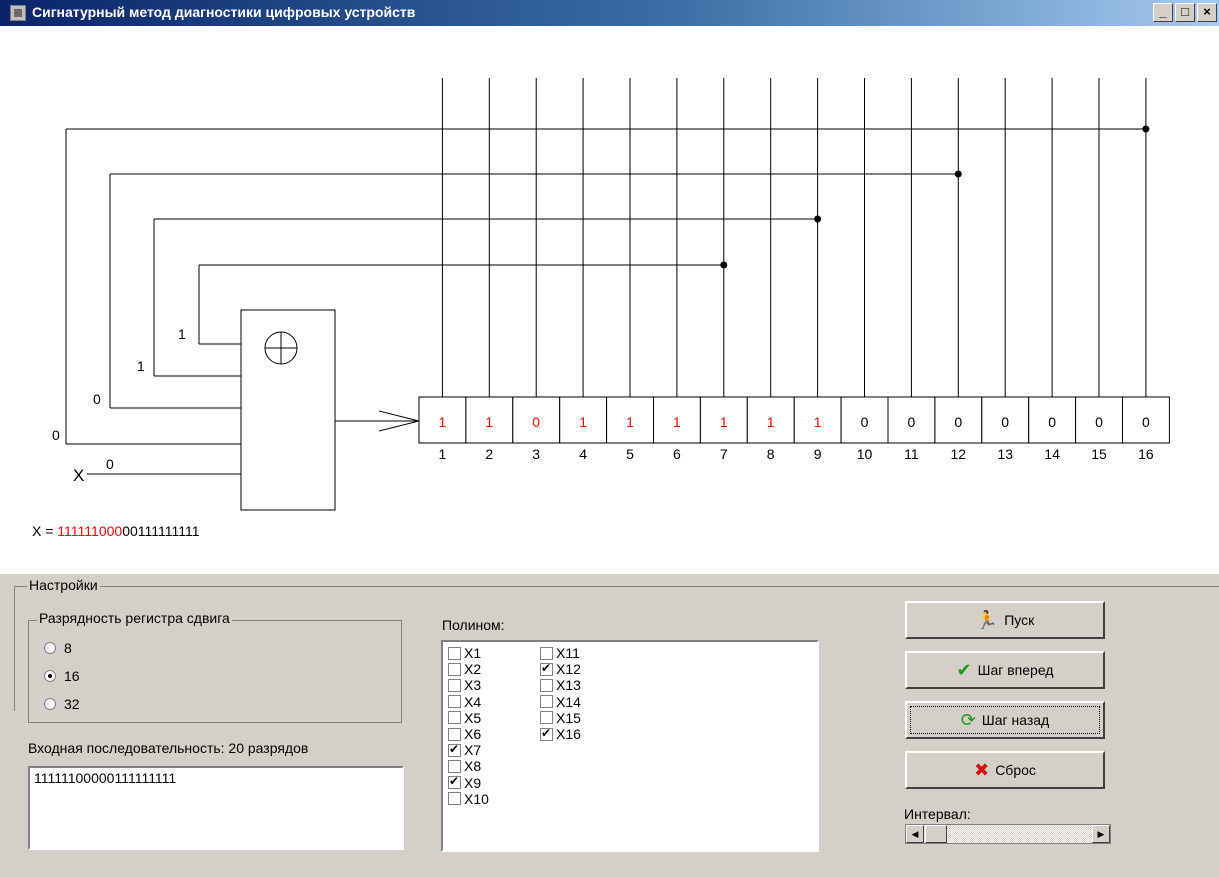  I want to click on polynom-item-x16: X16, so click(560, 734).